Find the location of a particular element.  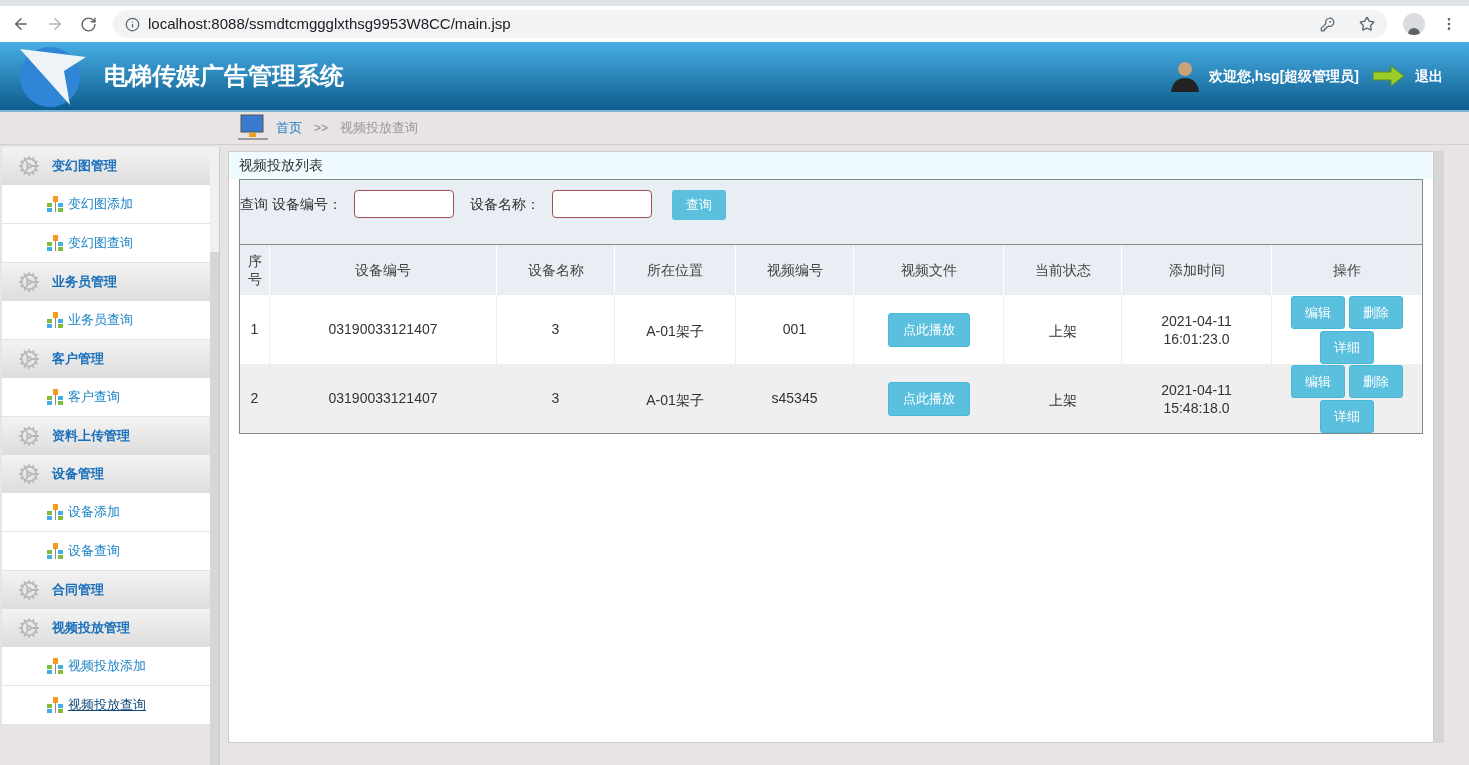

computer-icon is located at coordinates (253, 128).